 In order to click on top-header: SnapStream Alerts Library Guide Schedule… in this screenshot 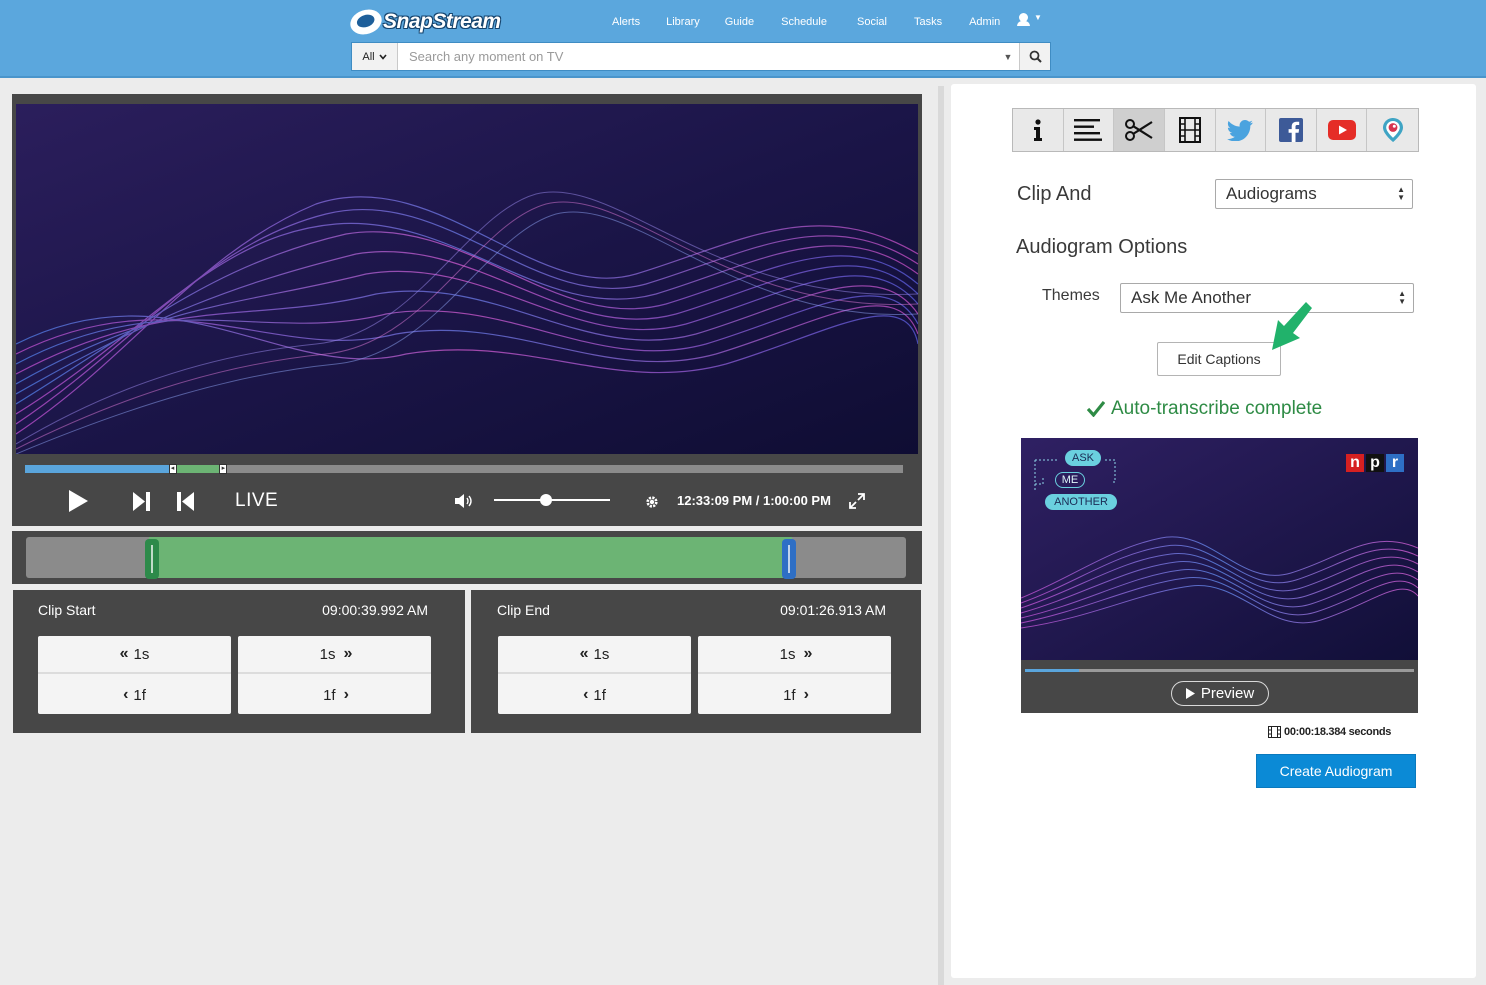, I will do `click(743, 39)`.